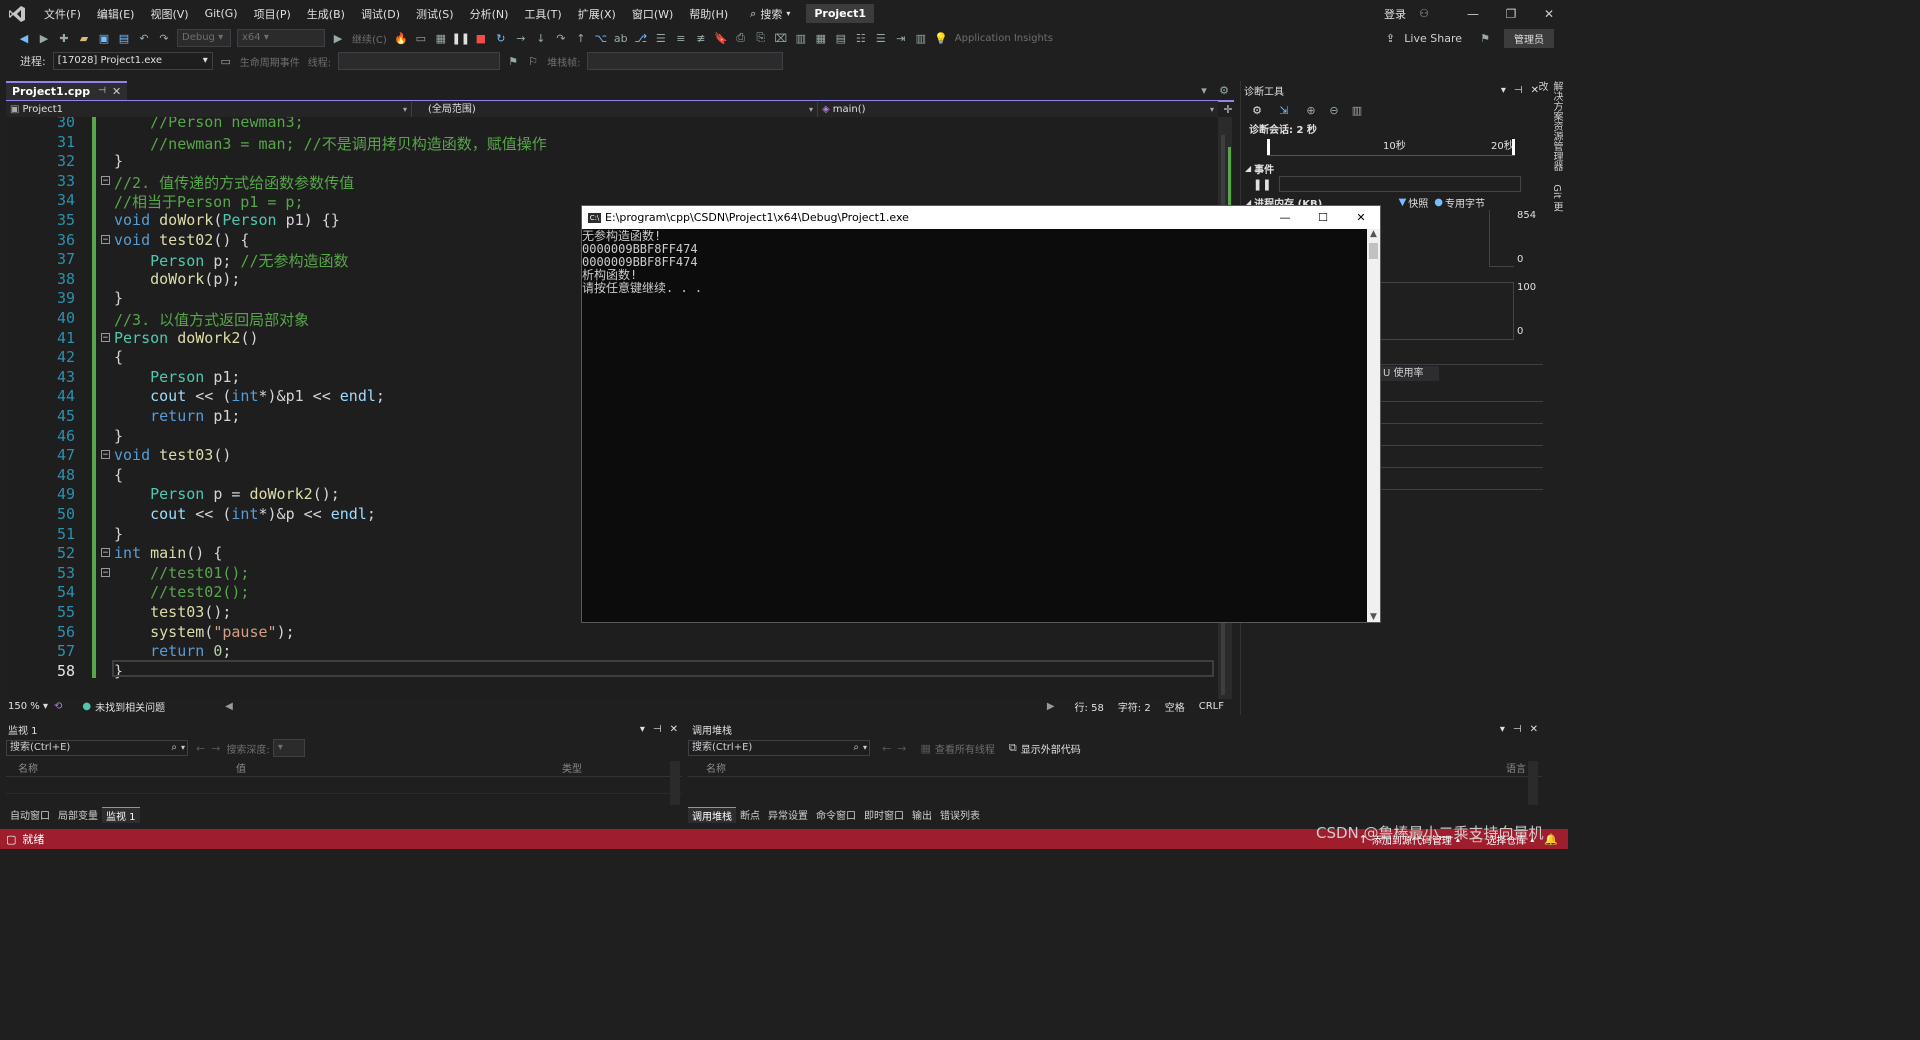 The height and width of the screenshot is (1040, 1920). I want to click on tab-exception-settings: 异常设置, so click(788, 814).